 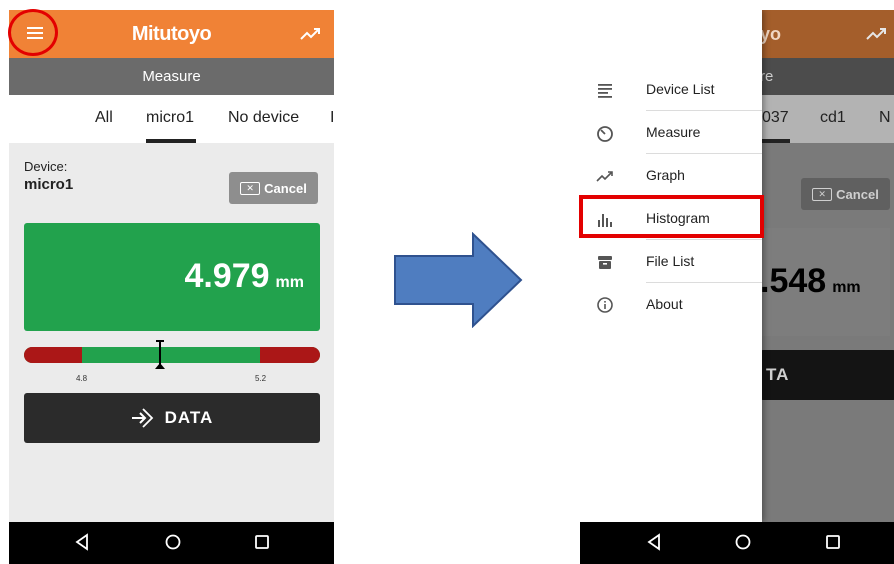 What do you see at coordinates (458, 280) in the screenshot?
I see `transition-arrow-icon` at bounding box center [458, 280].